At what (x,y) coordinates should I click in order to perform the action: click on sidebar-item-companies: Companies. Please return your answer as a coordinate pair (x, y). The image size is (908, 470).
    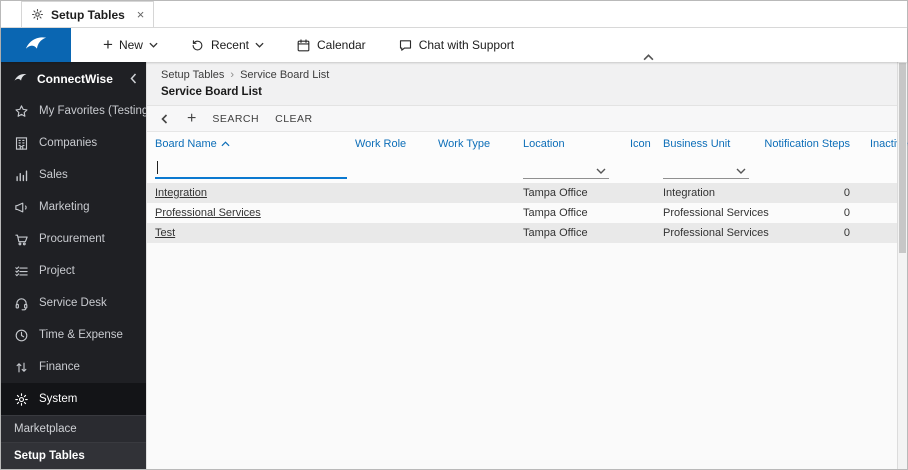
    Looking at the image, I should click on (73, 143).